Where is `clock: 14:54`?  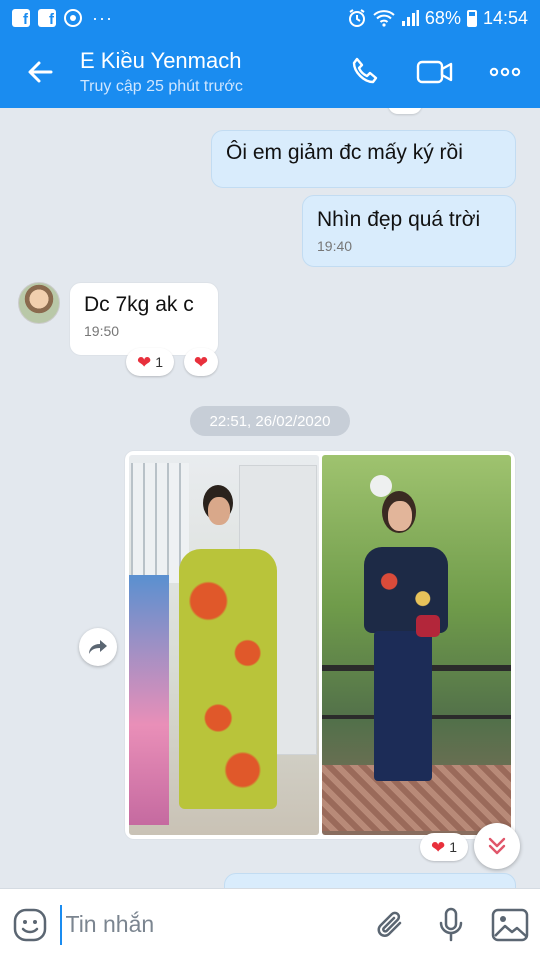 clock: 14:54 is located at coordinates (505, 17).